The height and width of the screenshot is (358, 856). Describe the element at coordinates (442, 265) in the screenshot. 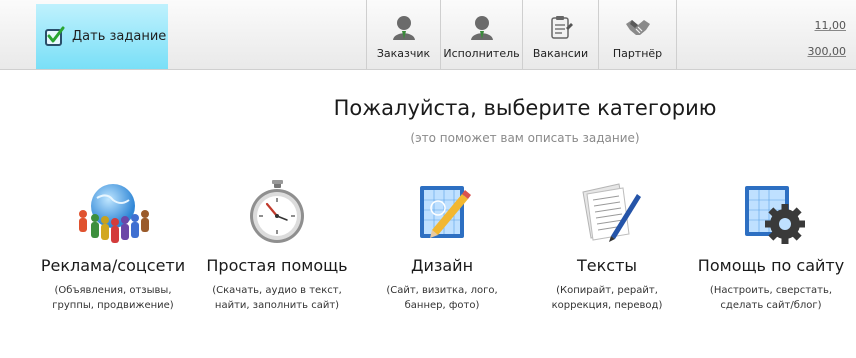

I see `category-design-title: Дизайн` at that location.